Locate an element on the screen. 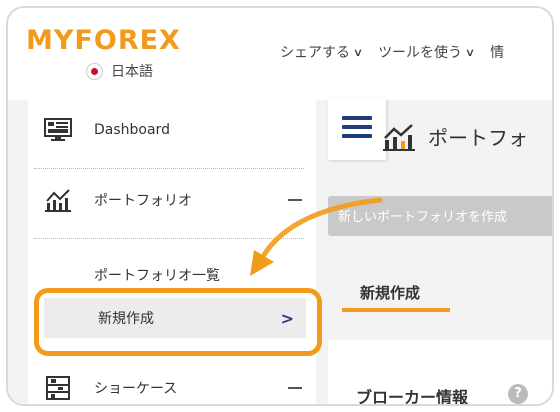 The height and width of the screenshot is (412, 560). notice-bar: 新しいポートフォリオを作成 is located at coordinates (440, 216).